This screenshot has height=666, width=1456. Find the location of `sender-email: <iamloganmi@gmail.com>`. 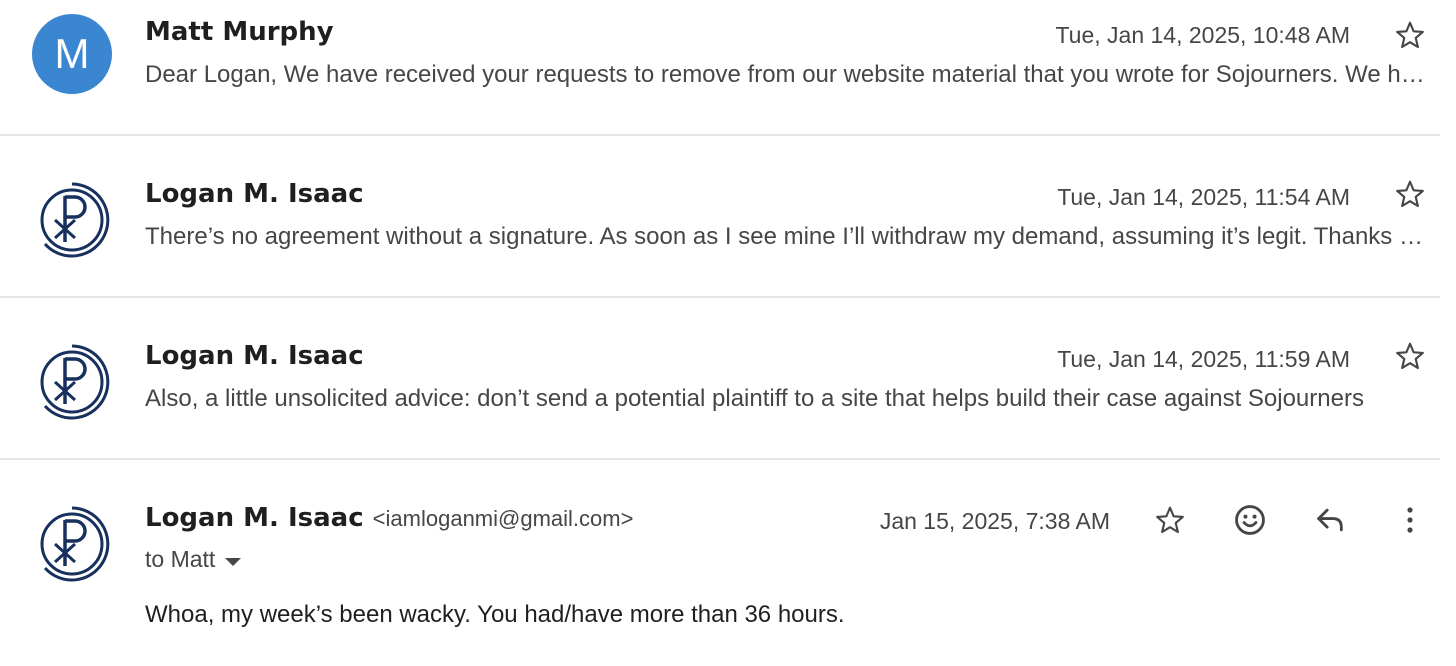

sender-email: <iamloganmi@gmail.com> is located at coordinates (503, 518).